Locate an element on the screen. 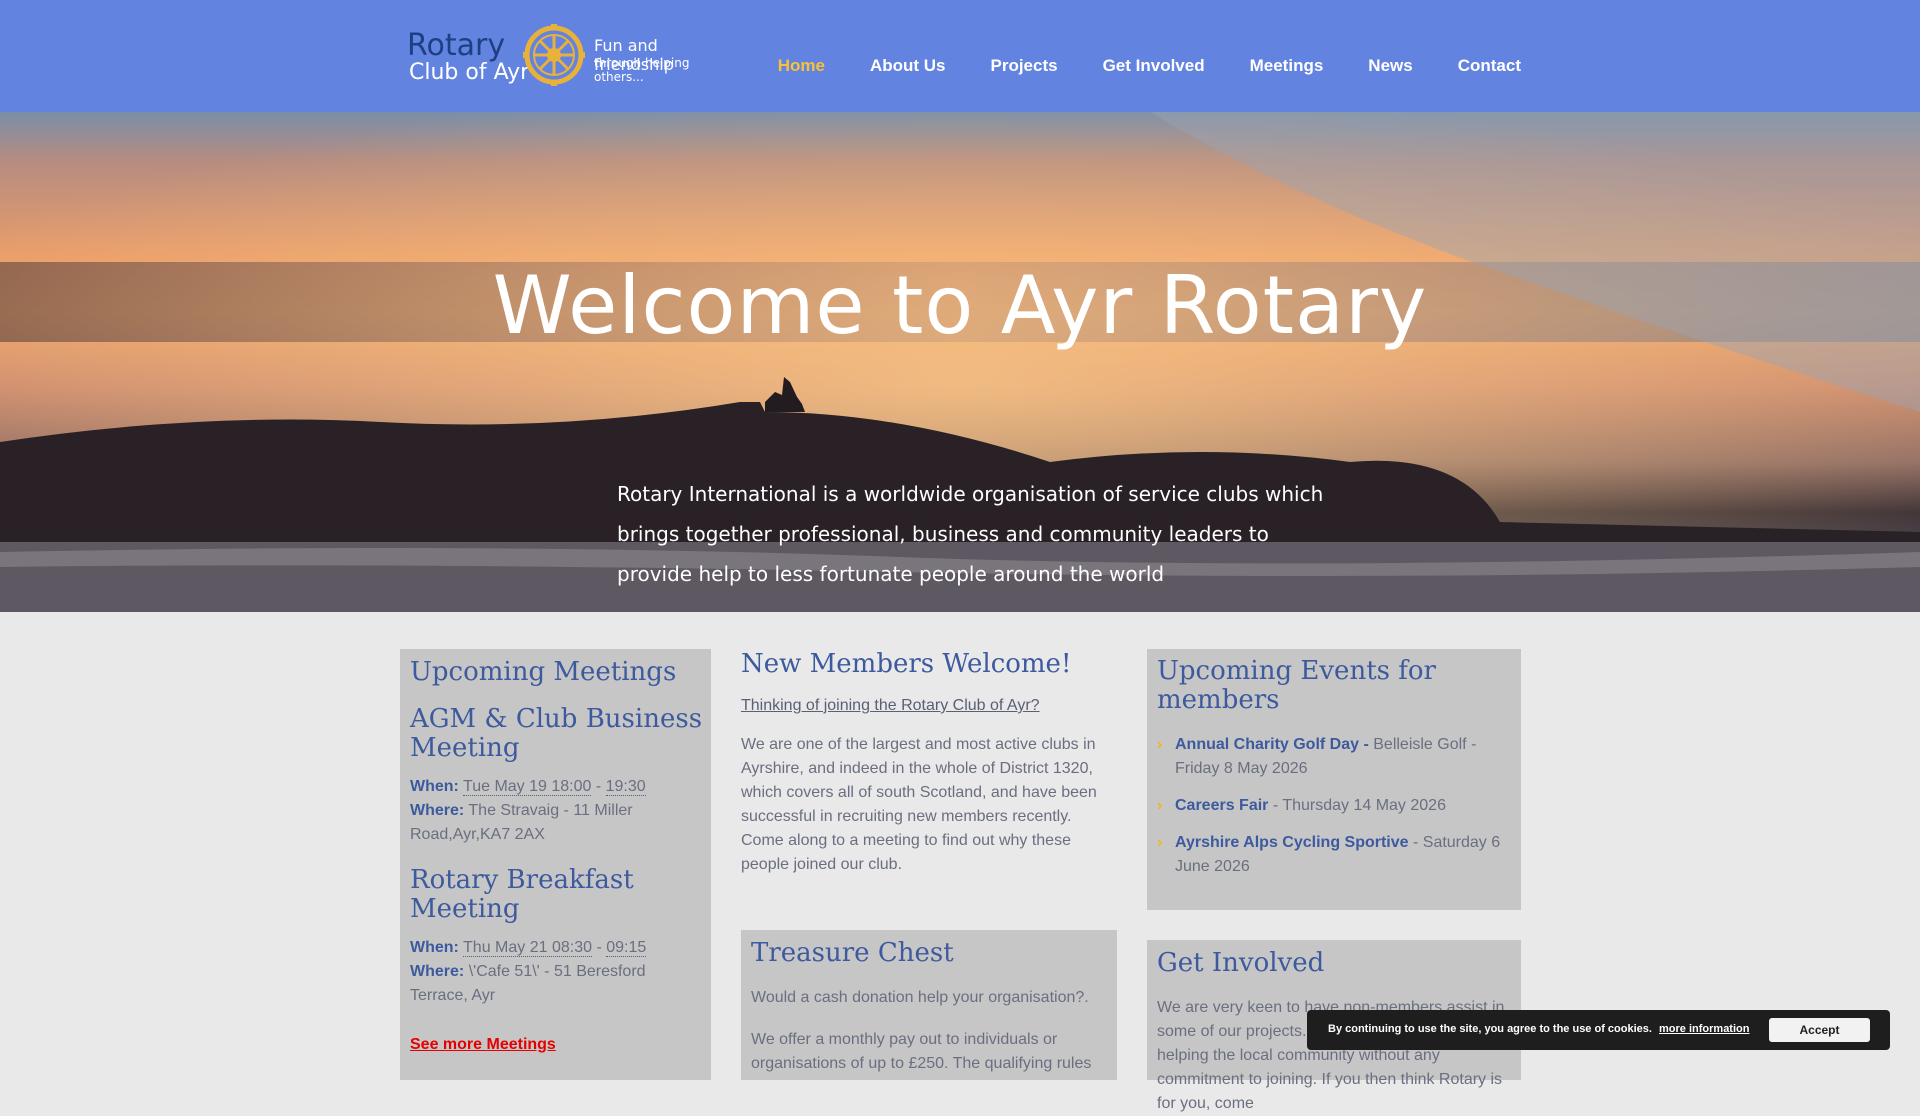  meetings-heading: Upcoming Meetings is located at coordinates (543, 672).